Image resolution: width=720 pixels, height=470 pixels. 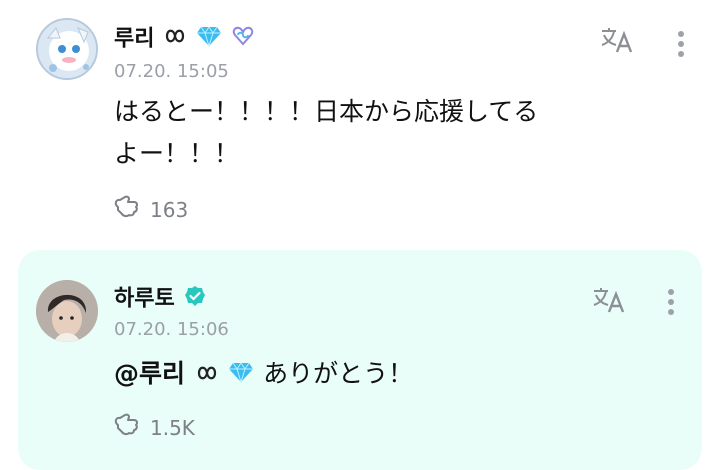 What do you see at coordinates (326, 111) in the screenshot?
I see `comment-line-1: はるとー！！！！日本から応援してる` at bounding box center [326, 111].